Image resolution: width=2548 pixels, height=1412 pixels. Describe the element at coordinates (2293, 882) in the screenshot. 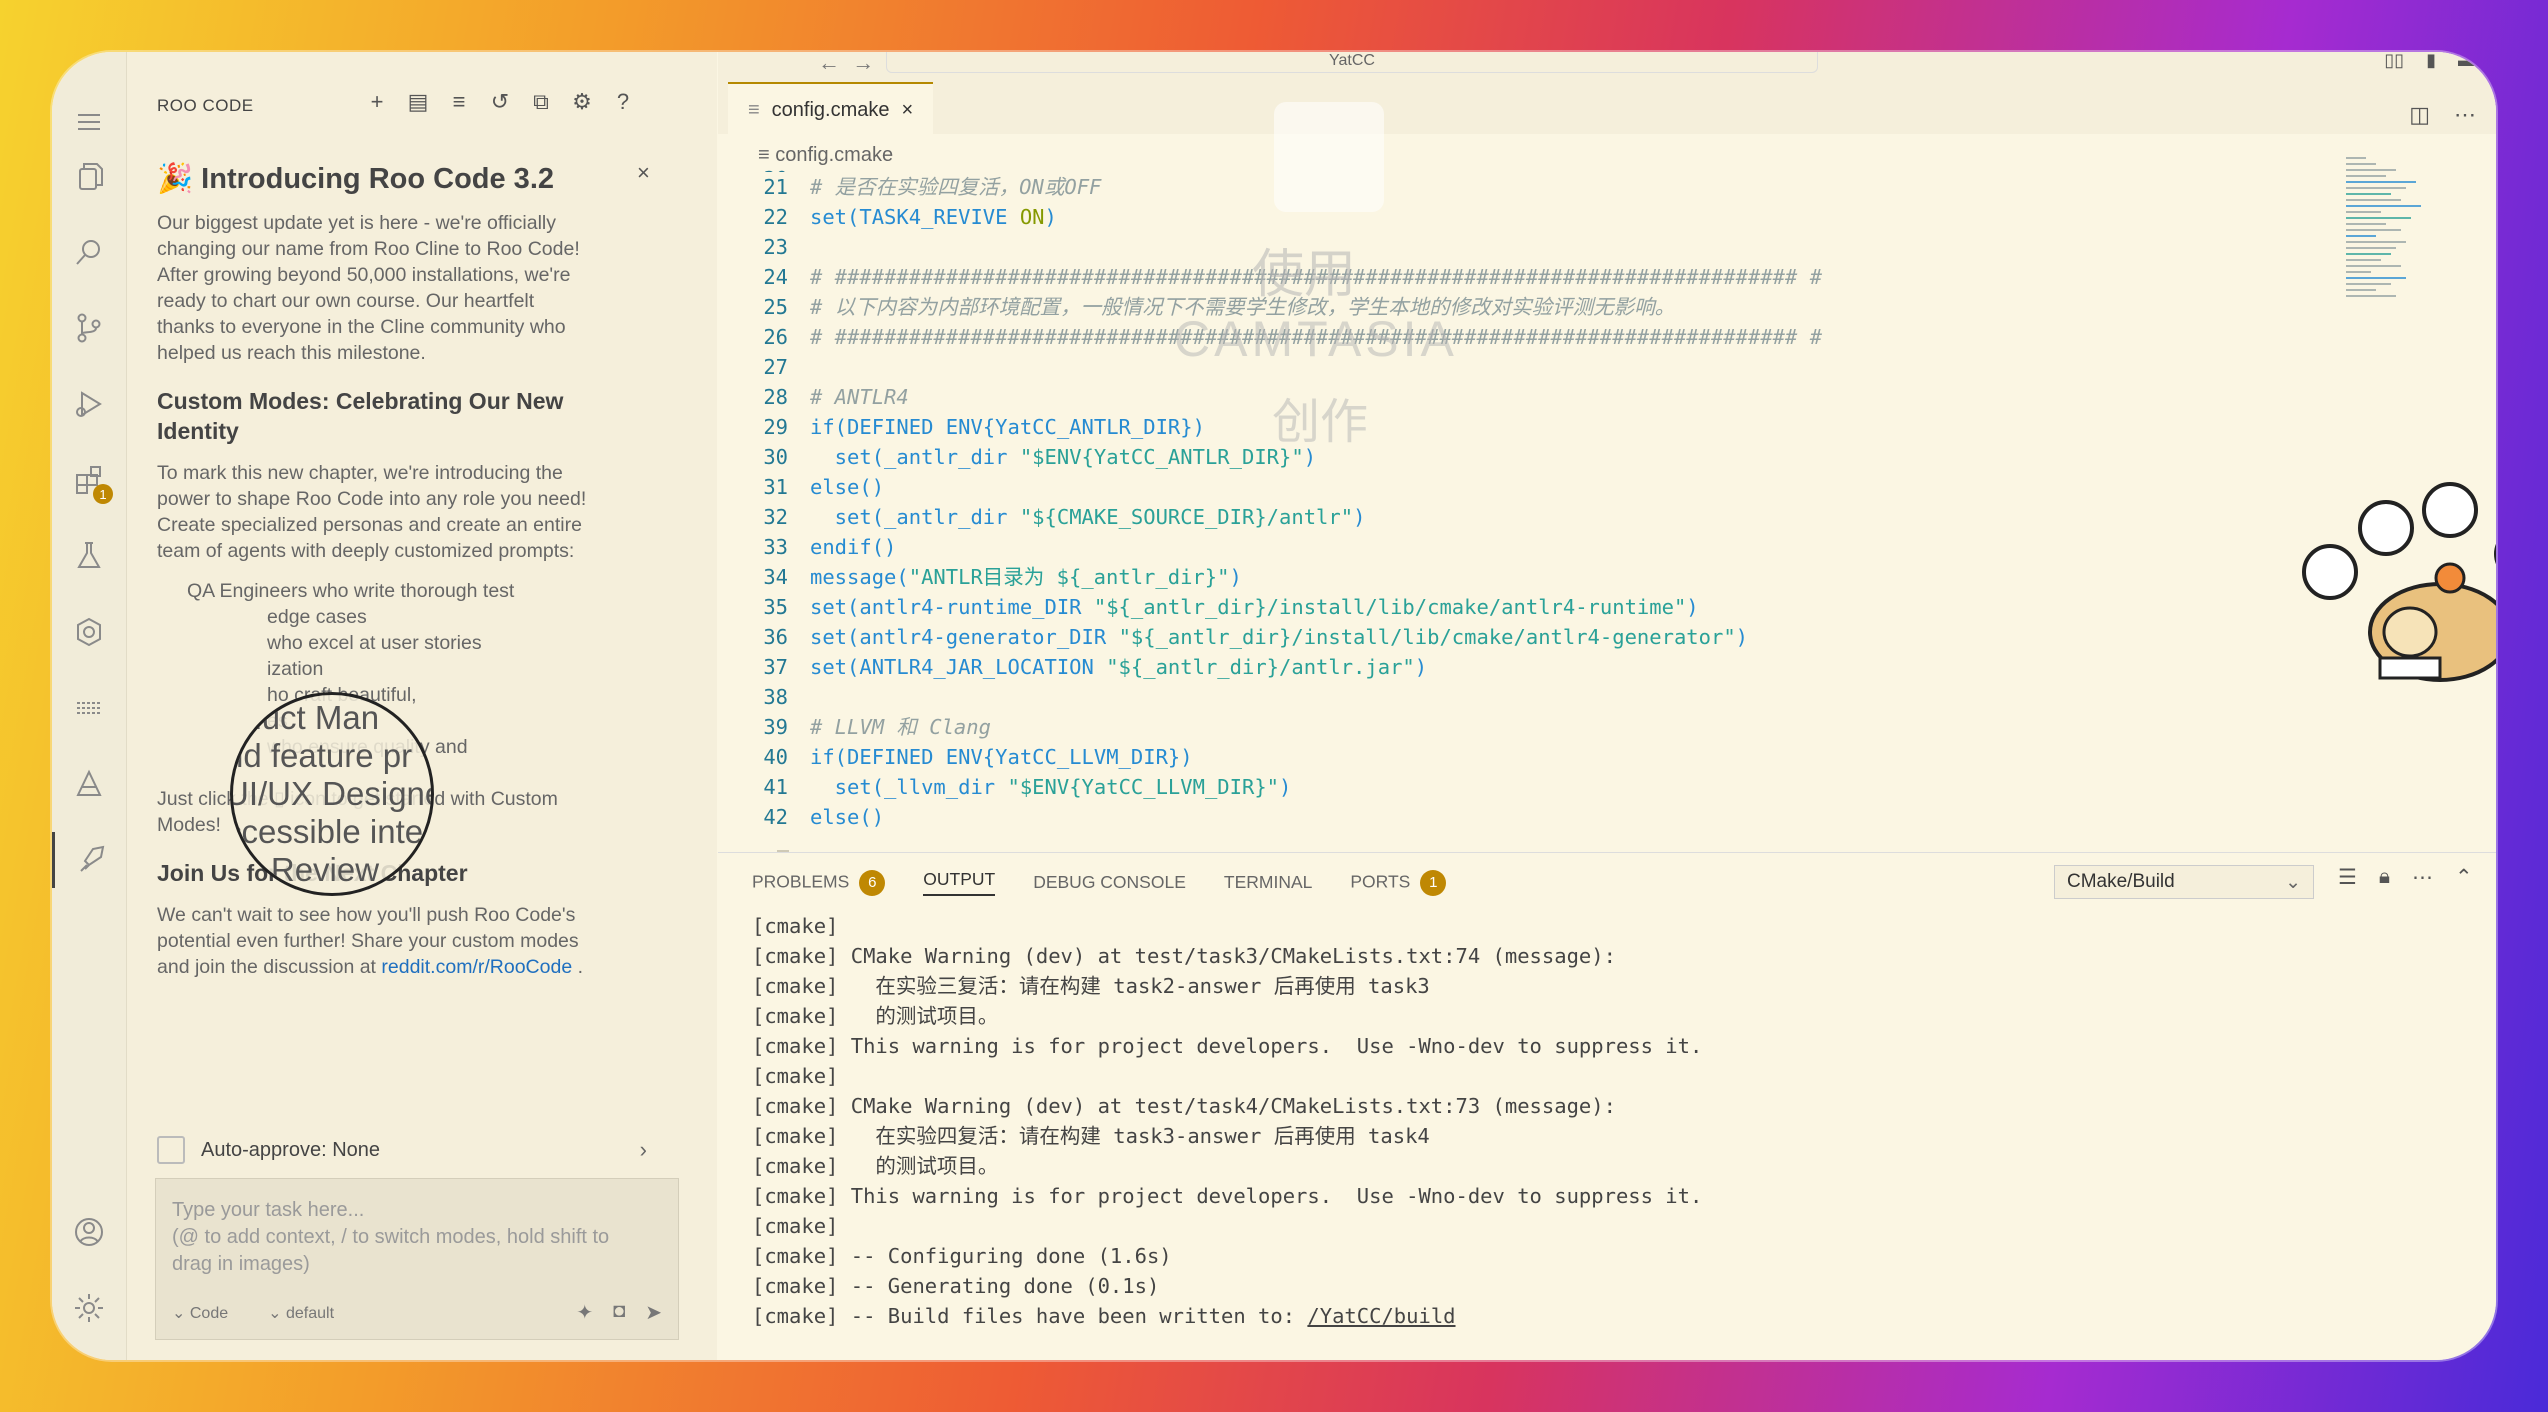

I see `chevron-down-icon: ⌄` at that location.